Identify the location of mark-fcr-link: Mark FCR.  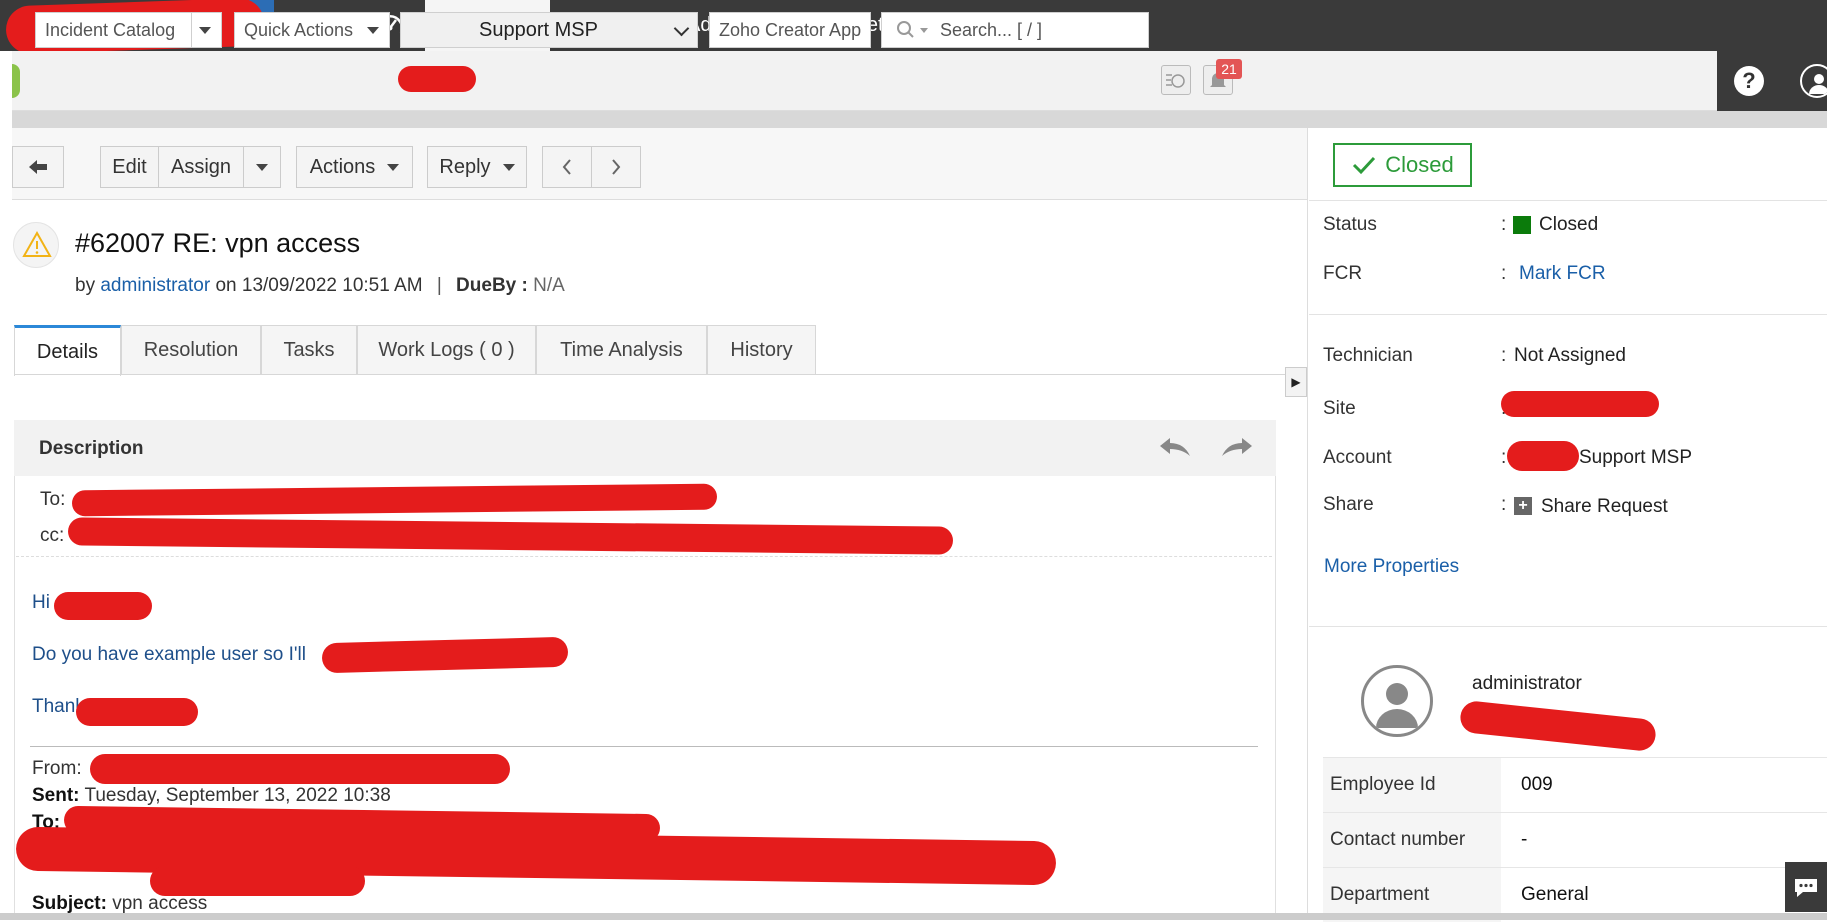
(1562, 274).